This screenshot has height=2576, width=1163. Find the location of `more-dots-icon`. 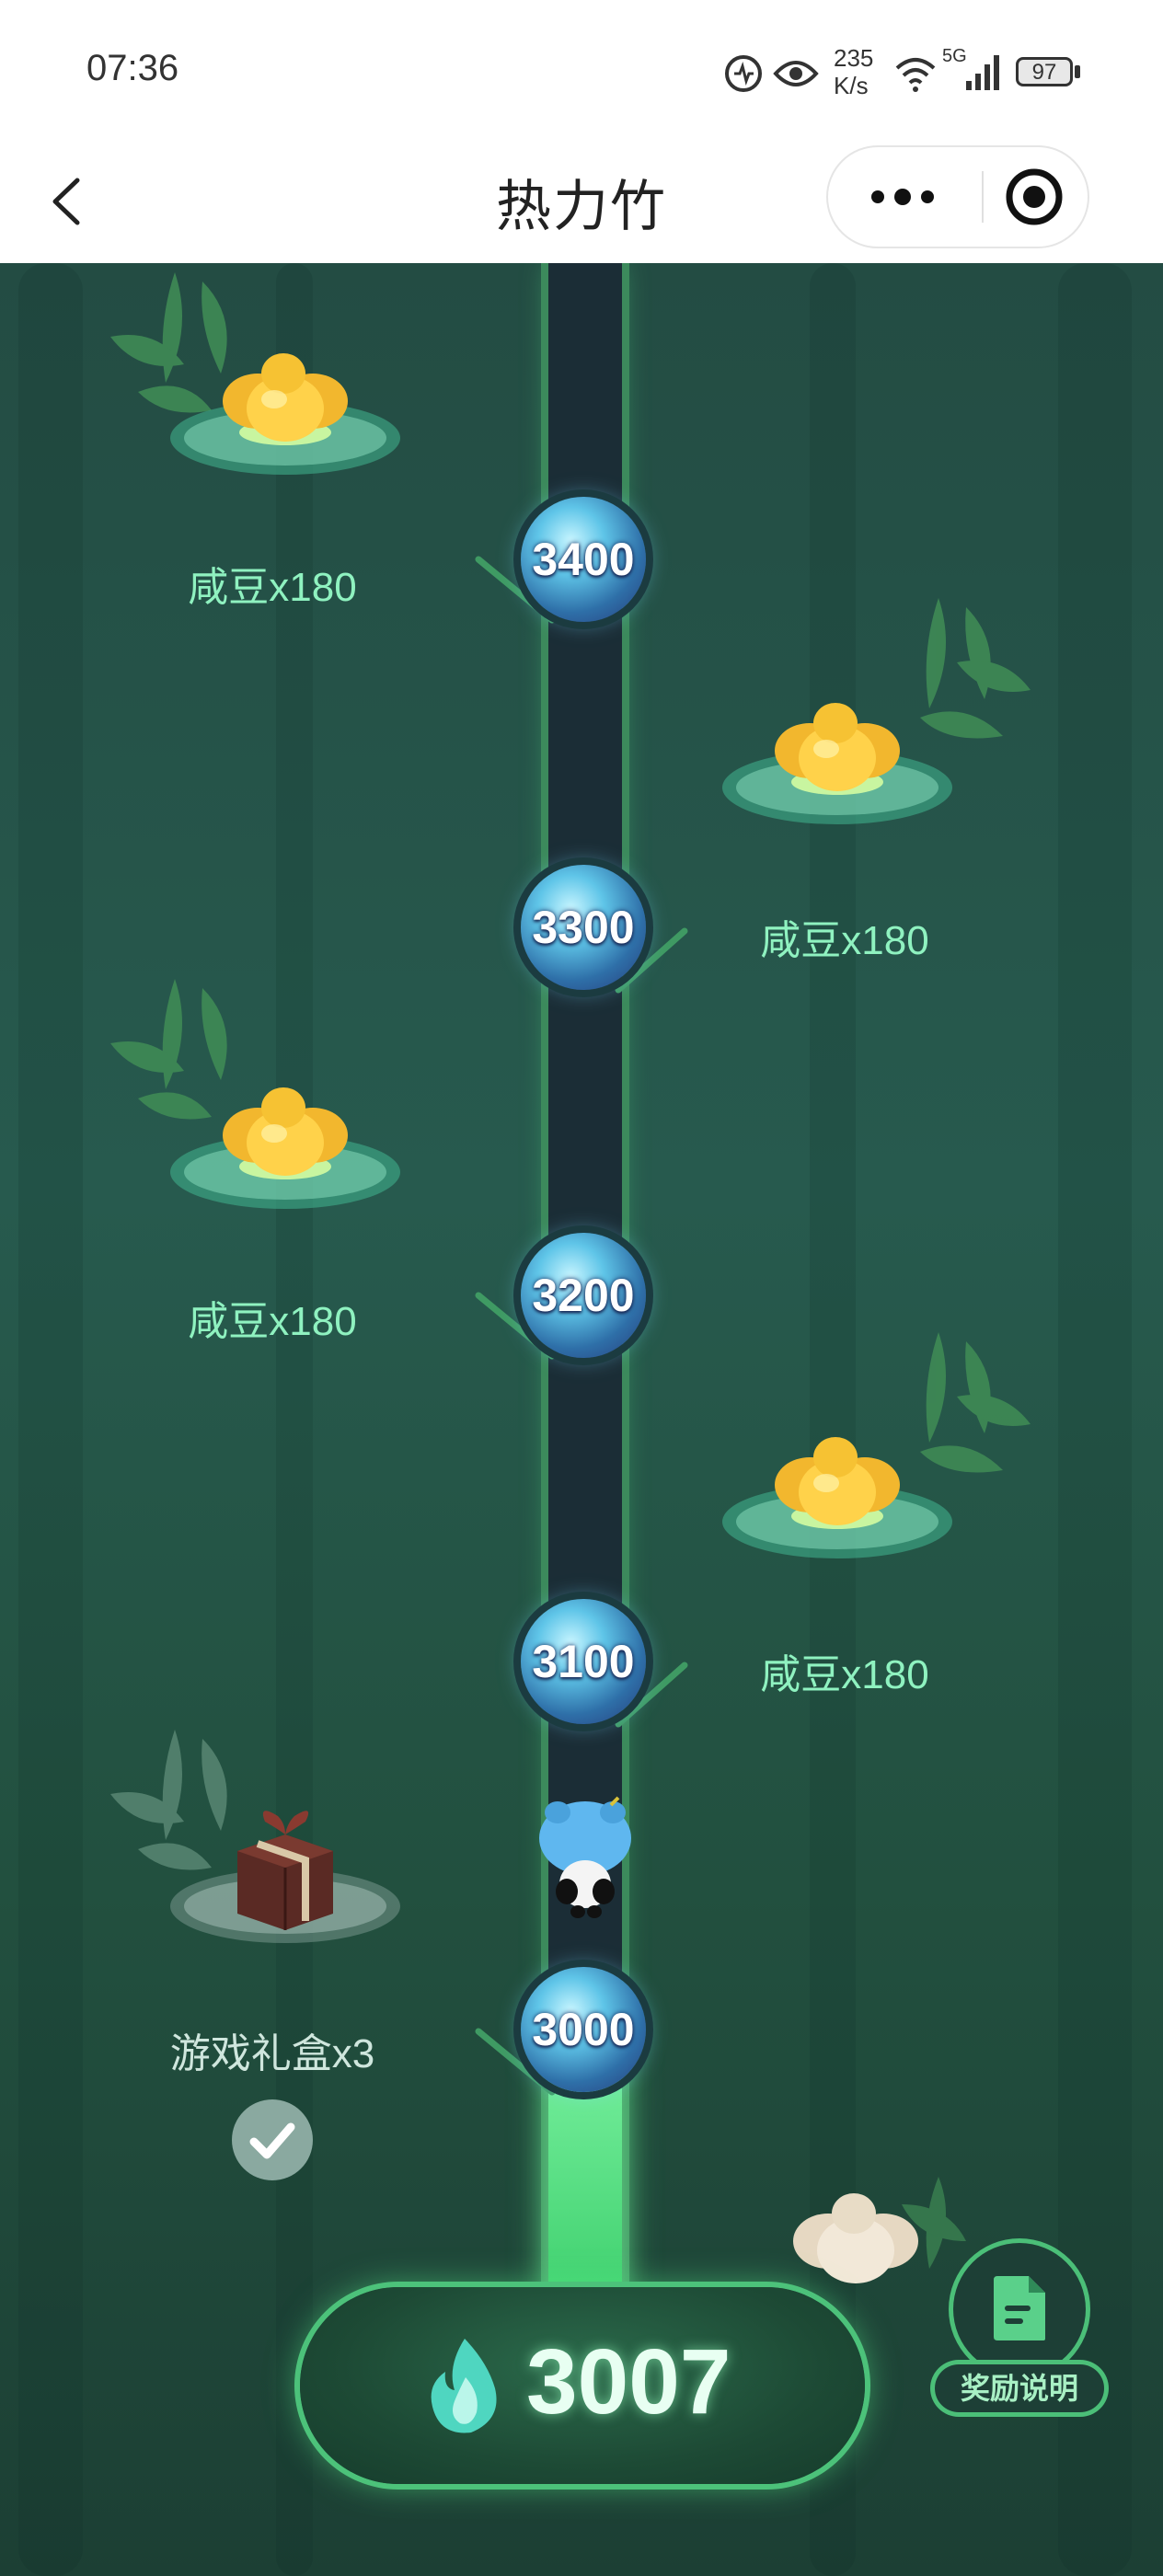

more-dots-icon is located at coordinates (903, 197).